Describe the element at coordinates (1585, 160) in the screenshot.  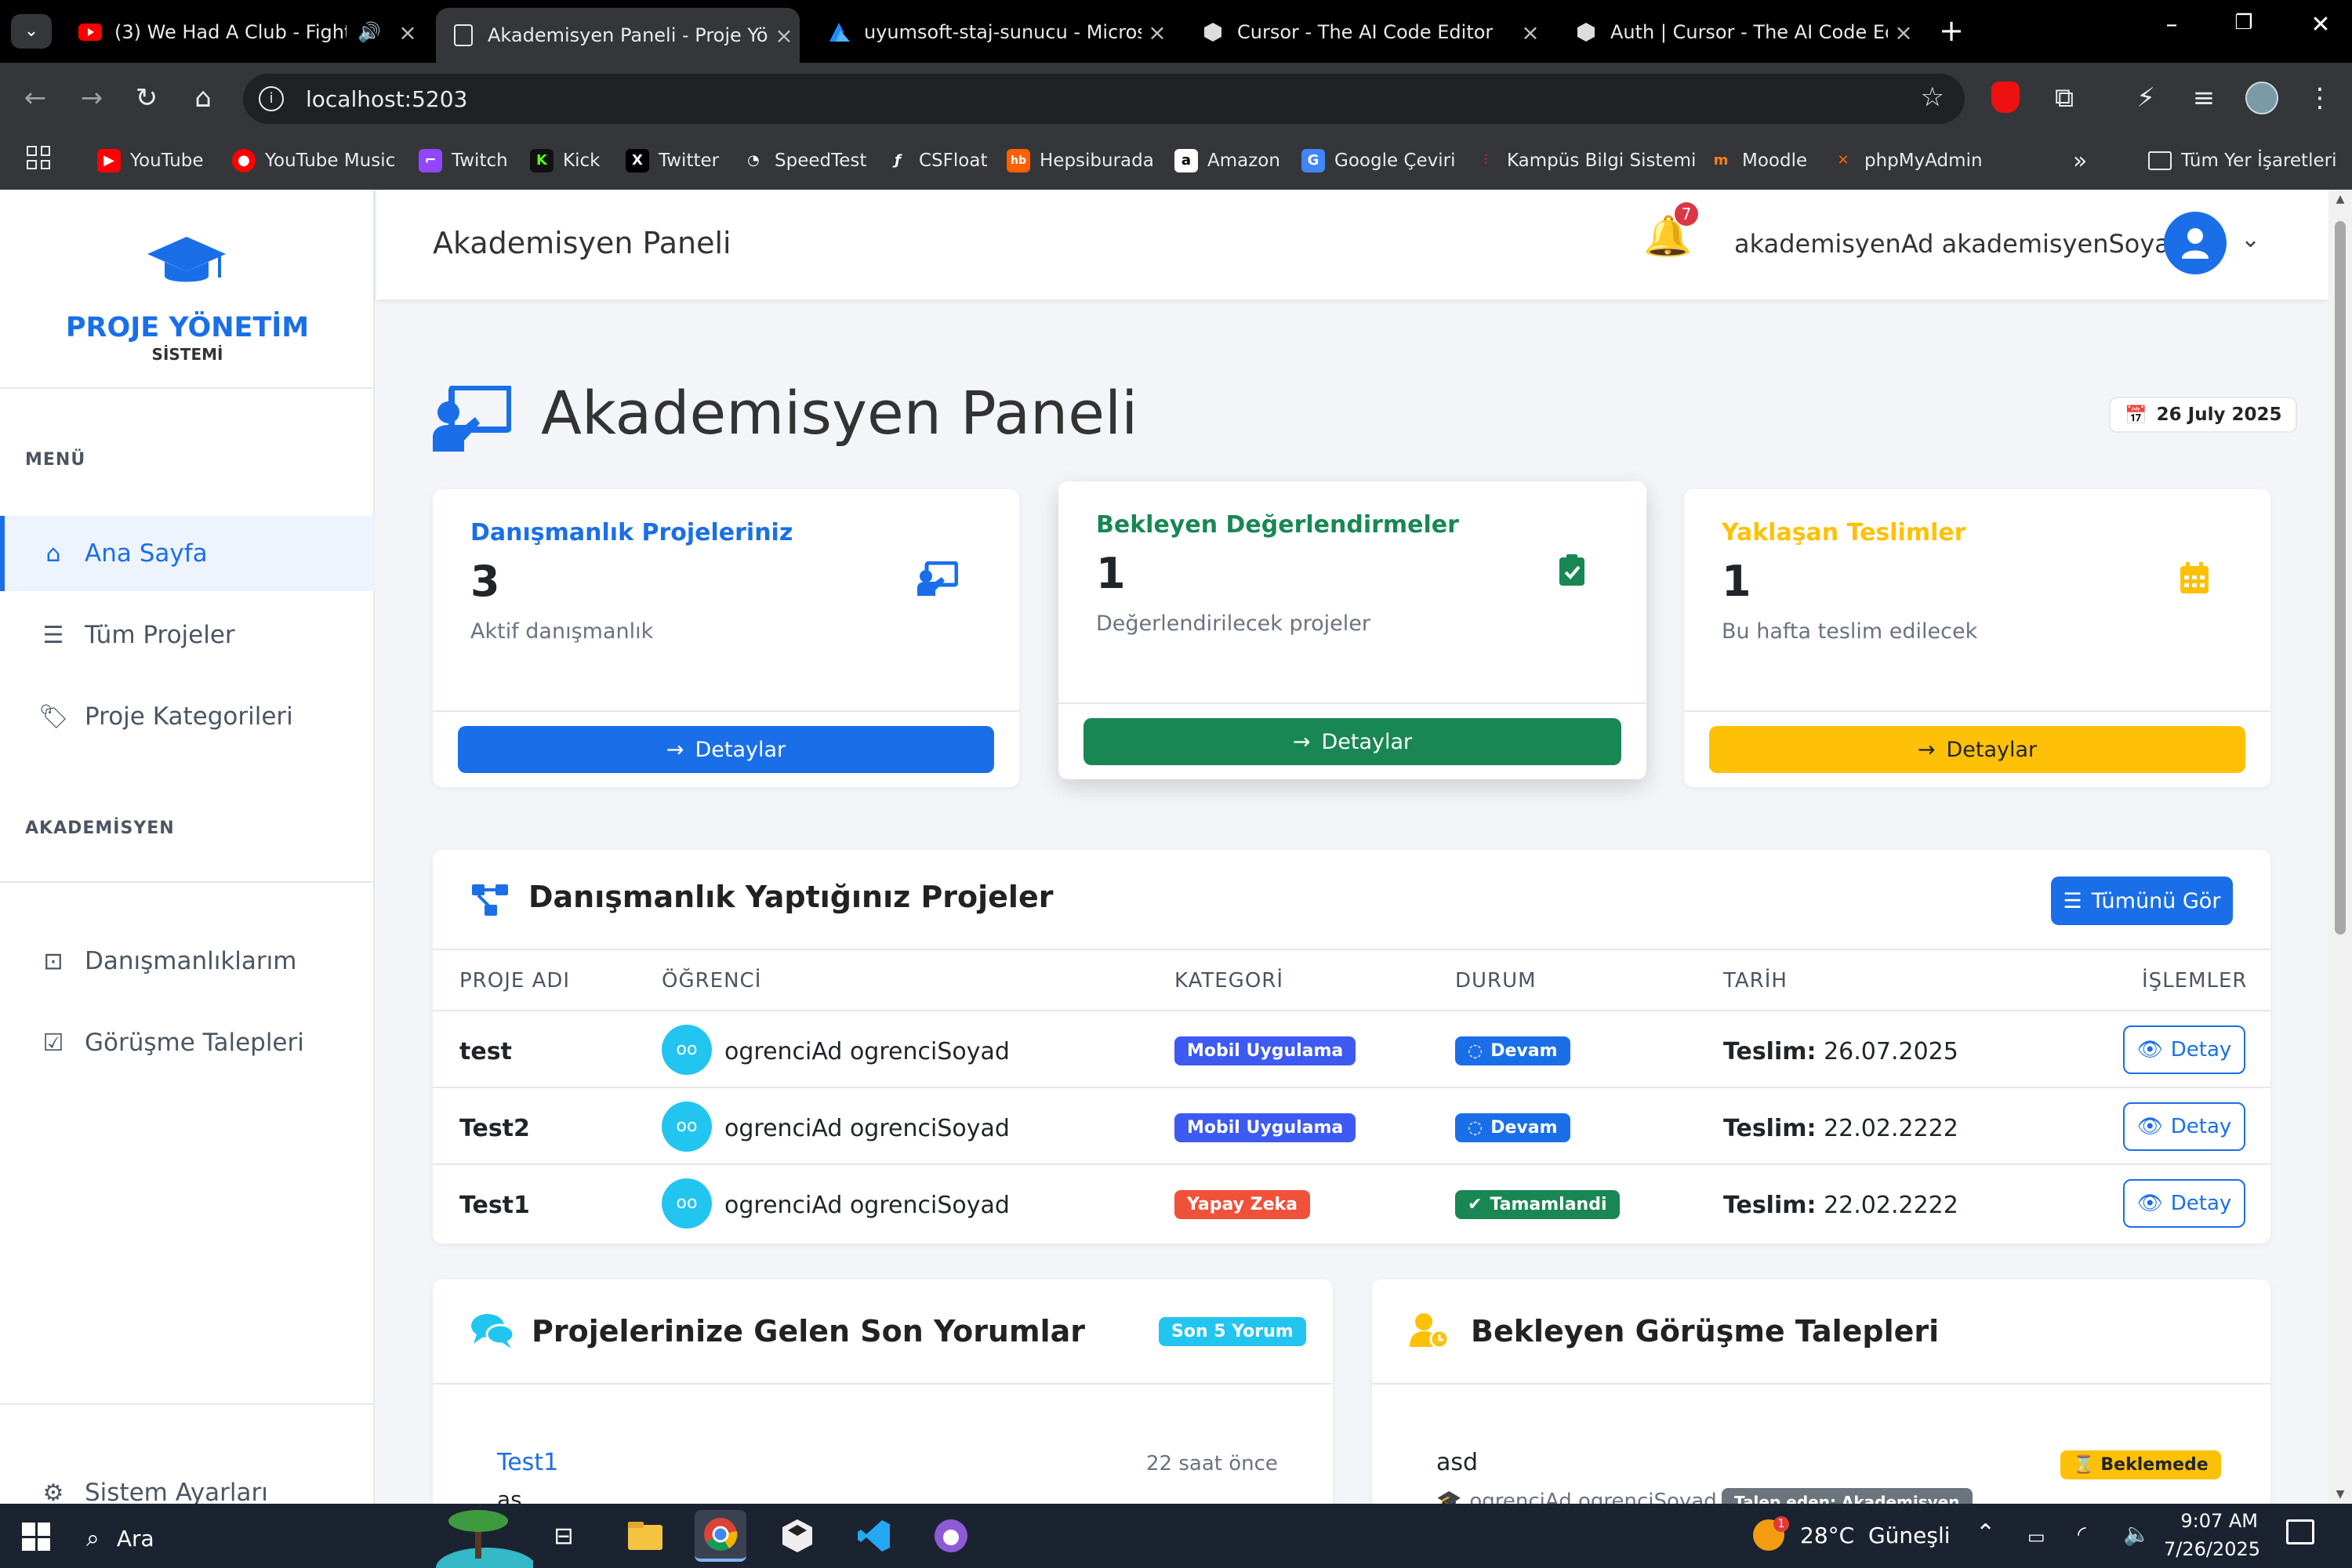
I see `bookmark-kampus: ⫶ Kampüs Bilgi Sistemi` at that location.